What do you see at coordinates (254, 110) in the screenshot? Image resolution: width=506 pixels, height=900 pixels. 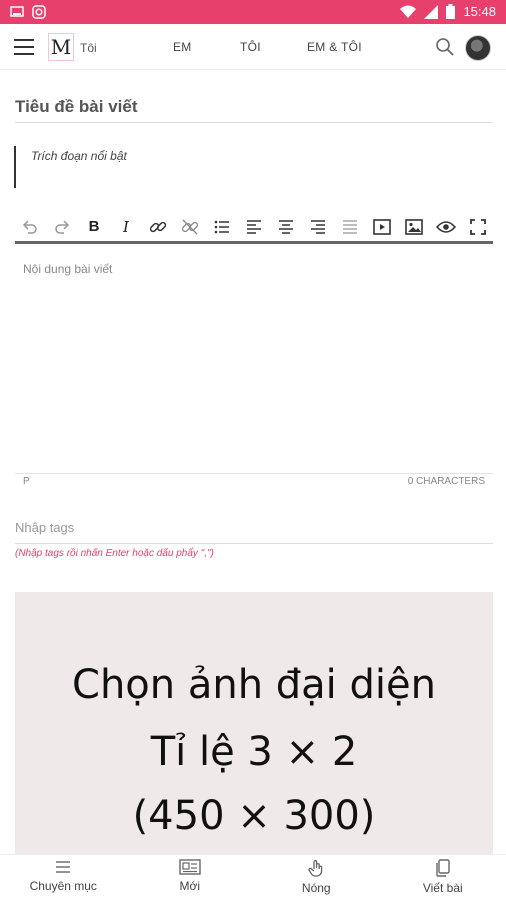 I see `title-input: Tiêu đề bài viết` at bounding box center [254, 110].